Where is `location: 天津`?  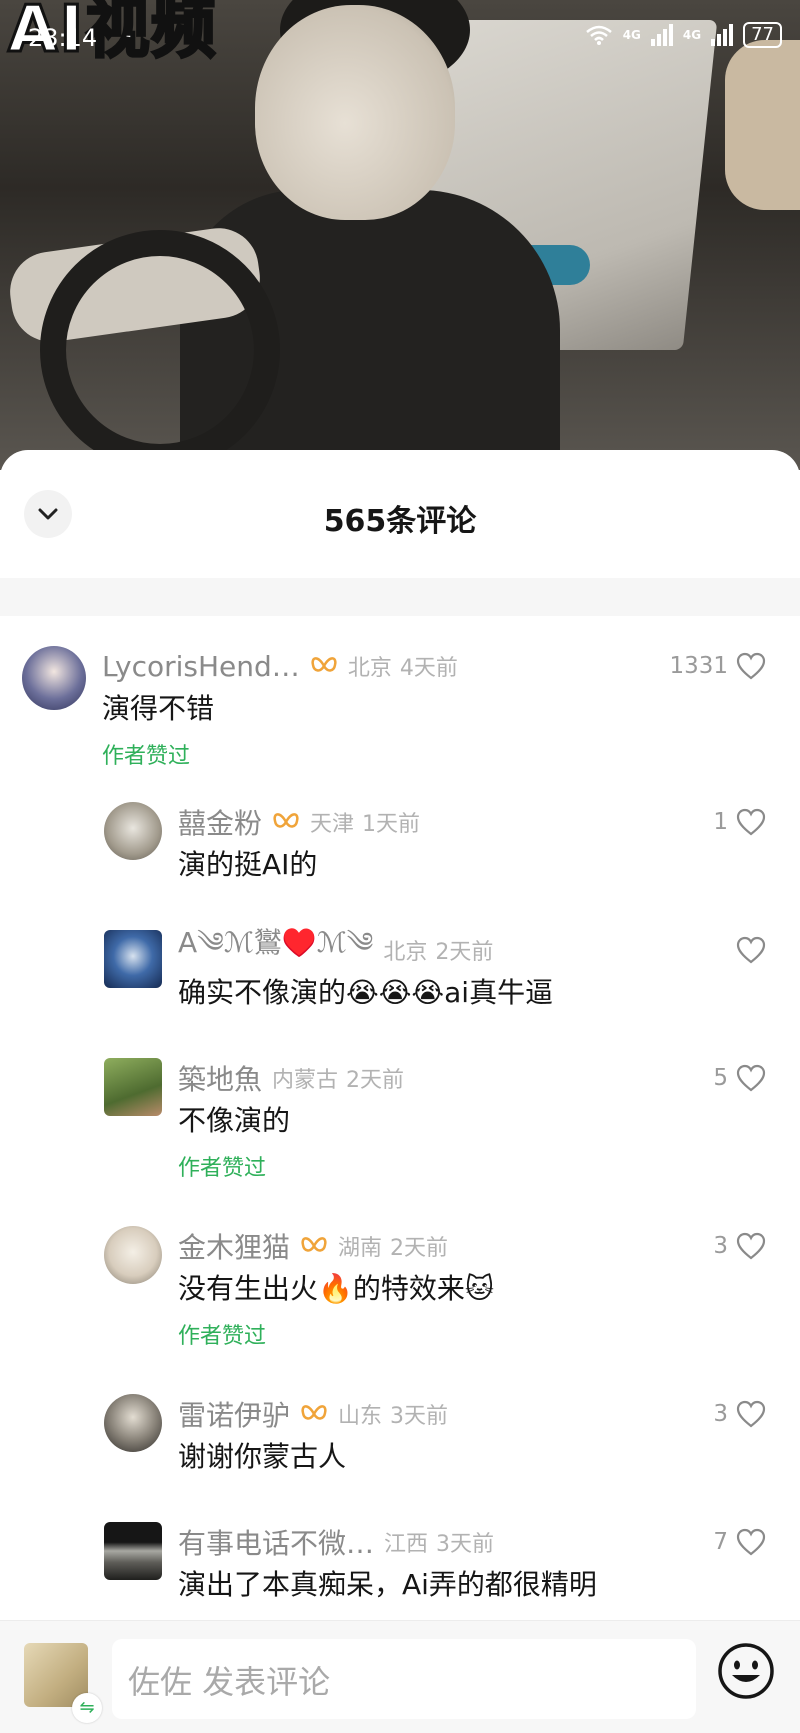 location: 天津 is located at coordinates (332, 824).